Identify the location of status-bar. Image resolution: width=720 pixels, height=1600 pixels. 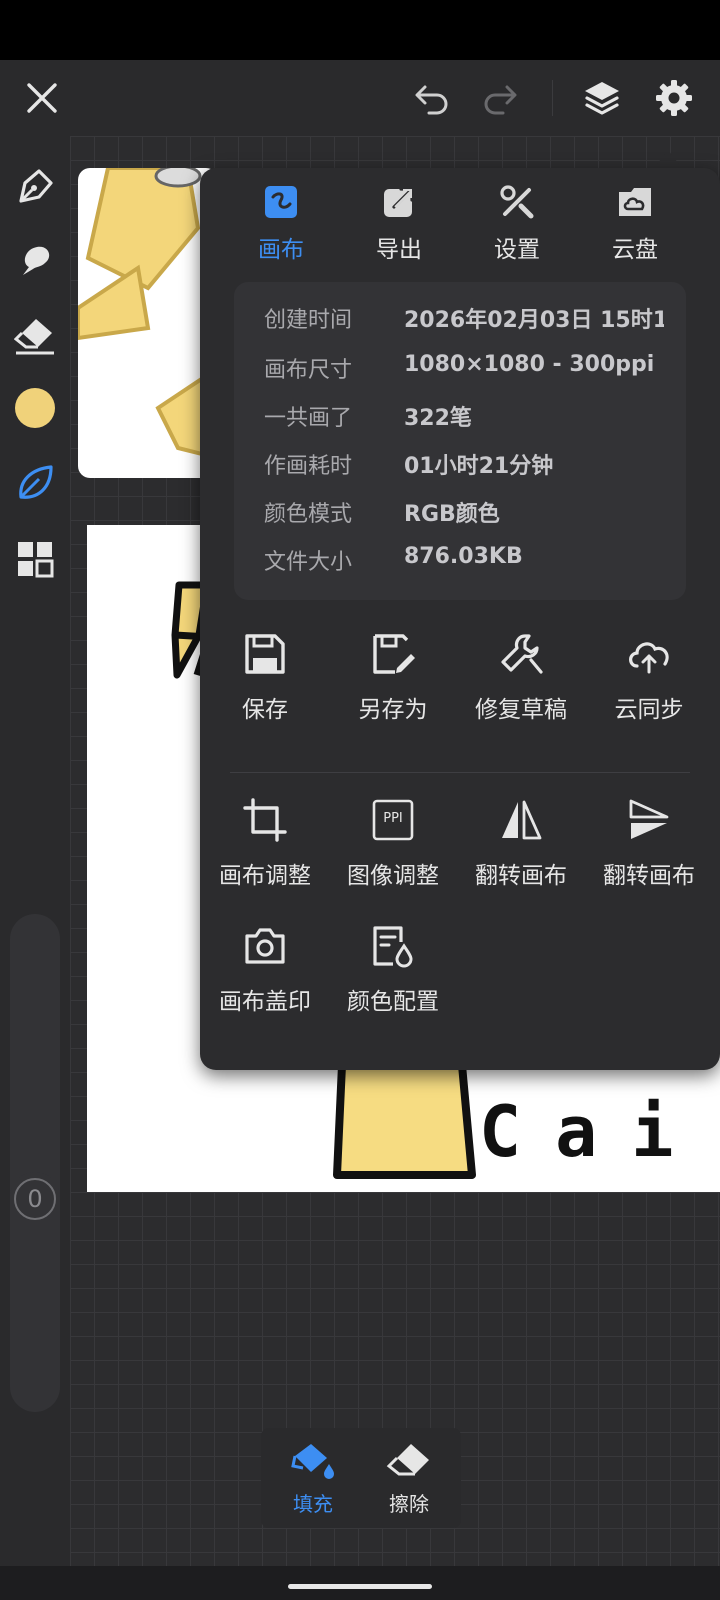
(360, 30).